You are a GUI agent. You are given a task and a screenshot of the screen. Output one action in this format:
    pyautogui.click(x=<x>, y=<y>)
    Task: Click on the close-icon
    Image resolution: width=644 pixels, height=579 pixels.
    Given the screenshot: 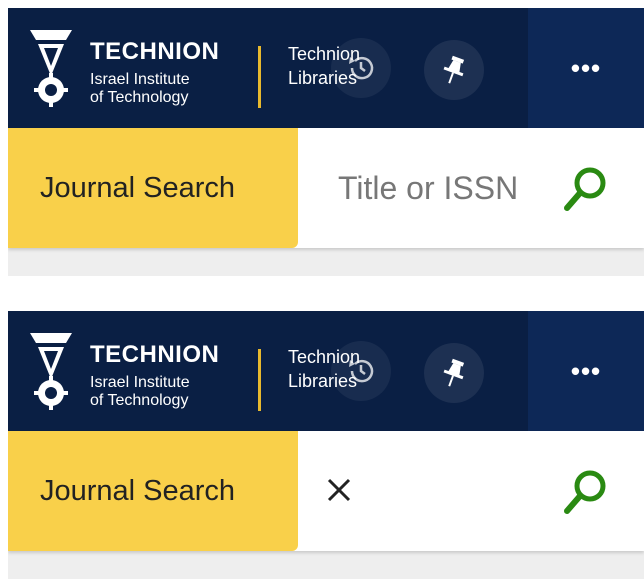 What is the action you would take?
    pyautogui.click(x=339, y=490)
    